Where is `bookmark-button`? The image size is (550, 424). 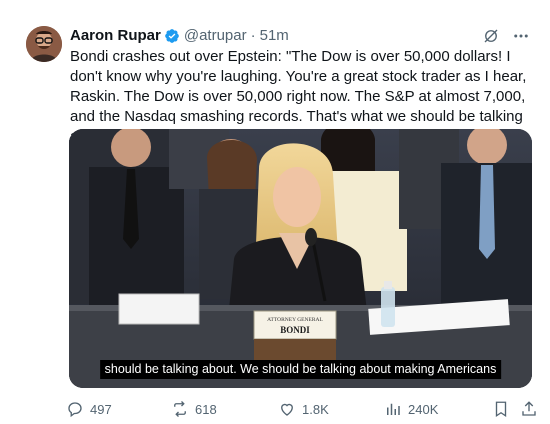
bookmark-button is located at coordinates (501, 409).